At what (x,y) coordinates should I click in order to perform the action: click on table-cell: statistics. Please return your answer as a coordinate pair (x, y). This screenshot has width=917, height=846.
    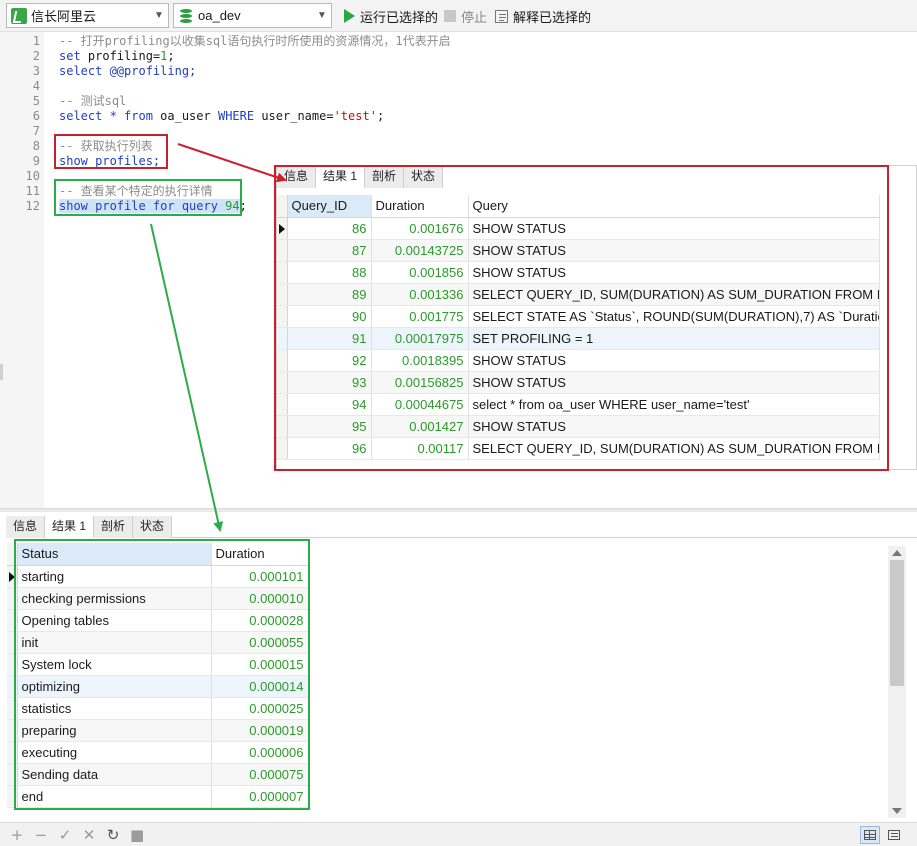
    Looking at the image, I should click on (114, 708).